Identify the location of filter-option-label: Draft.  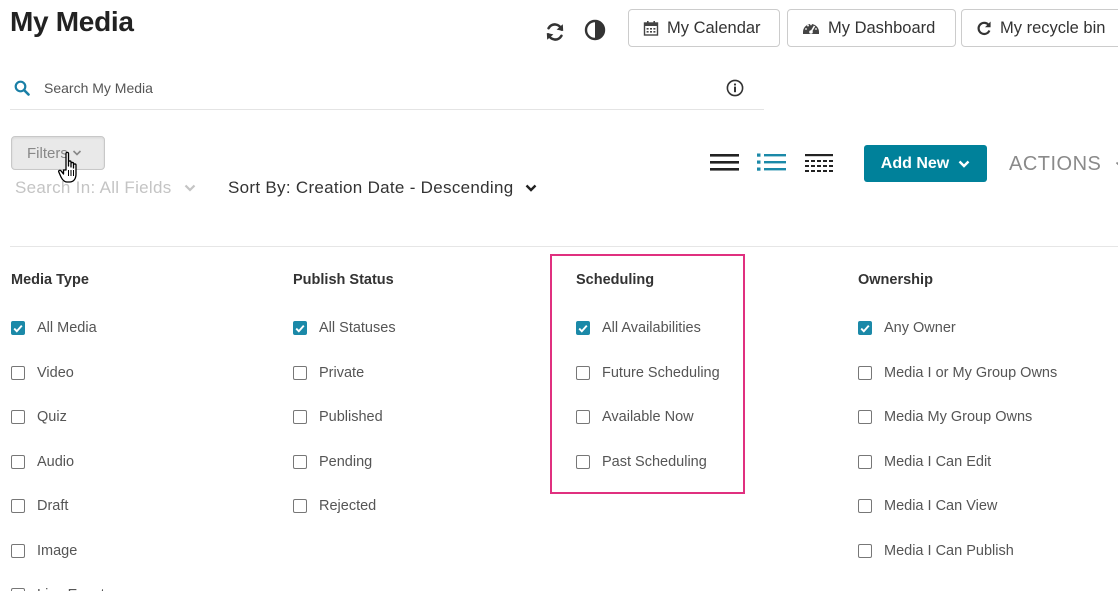
(53, 506).